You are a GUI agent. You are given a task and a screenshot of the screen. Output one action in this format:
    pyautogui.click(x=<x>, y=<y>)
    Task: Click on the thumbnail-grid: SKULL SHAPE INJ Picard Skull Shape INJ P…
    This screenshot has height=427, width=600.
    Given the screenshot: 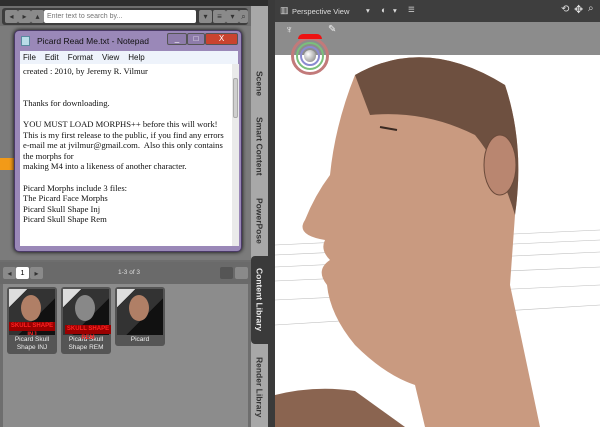 What is the action you would take?
    pyautogui.click(x=125, y=355)
    